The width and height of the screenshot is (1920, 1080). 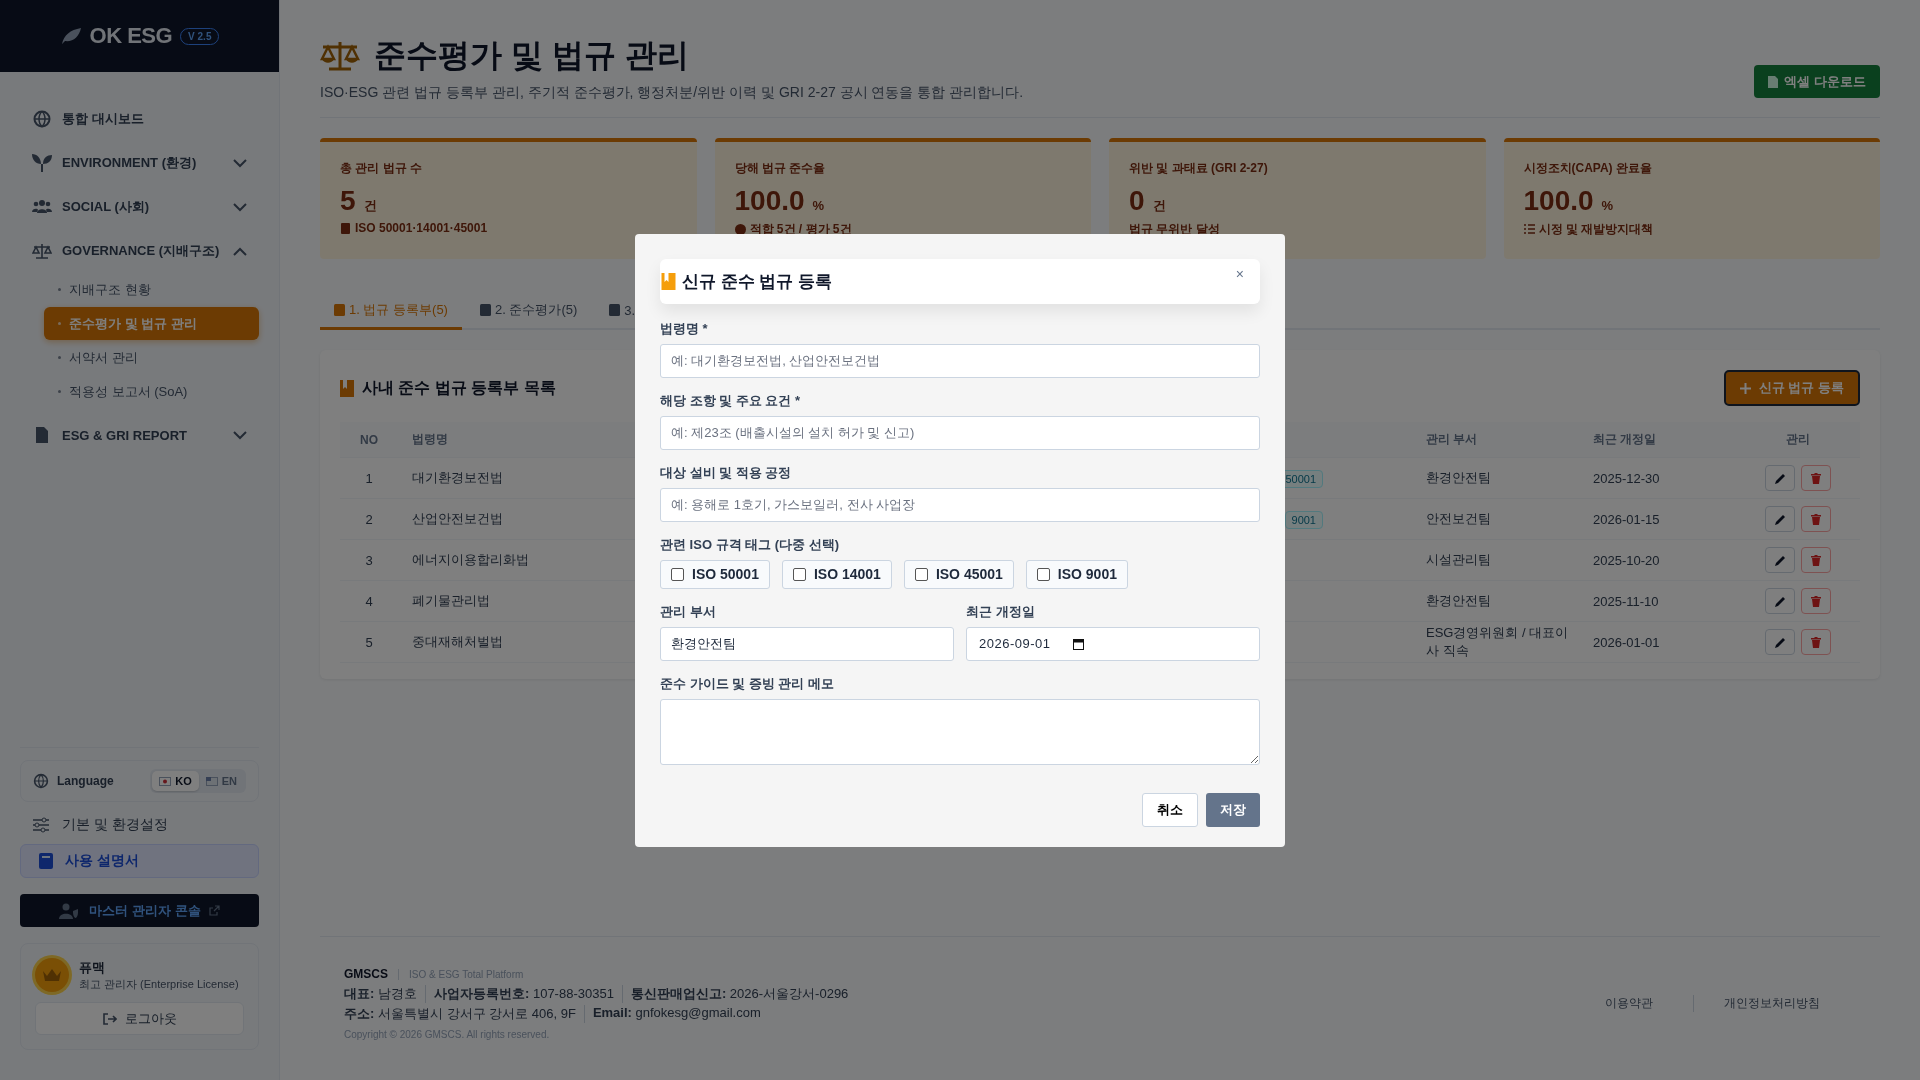 I want to click on page-subtitle: ISO·ESG 관련 법규 등록부 관리, 주기적 준수평가, 행정처분/위반 이력 및 GRI 2-27 공시 연동을 통합 관리합니다., so click(x=672, y=93).